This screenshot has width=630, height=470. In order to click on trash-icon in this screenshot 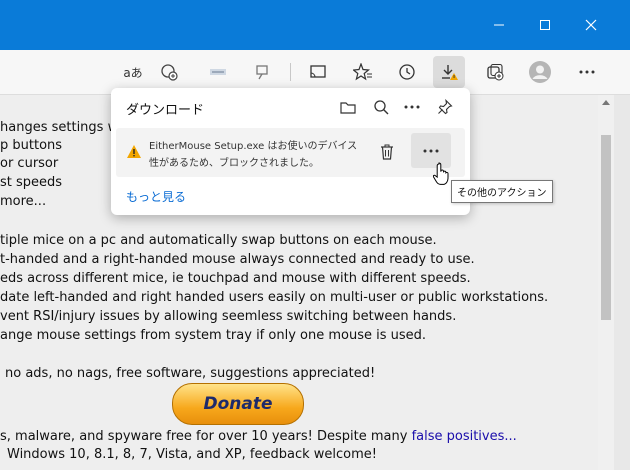, I will do `click(387, 152)`.